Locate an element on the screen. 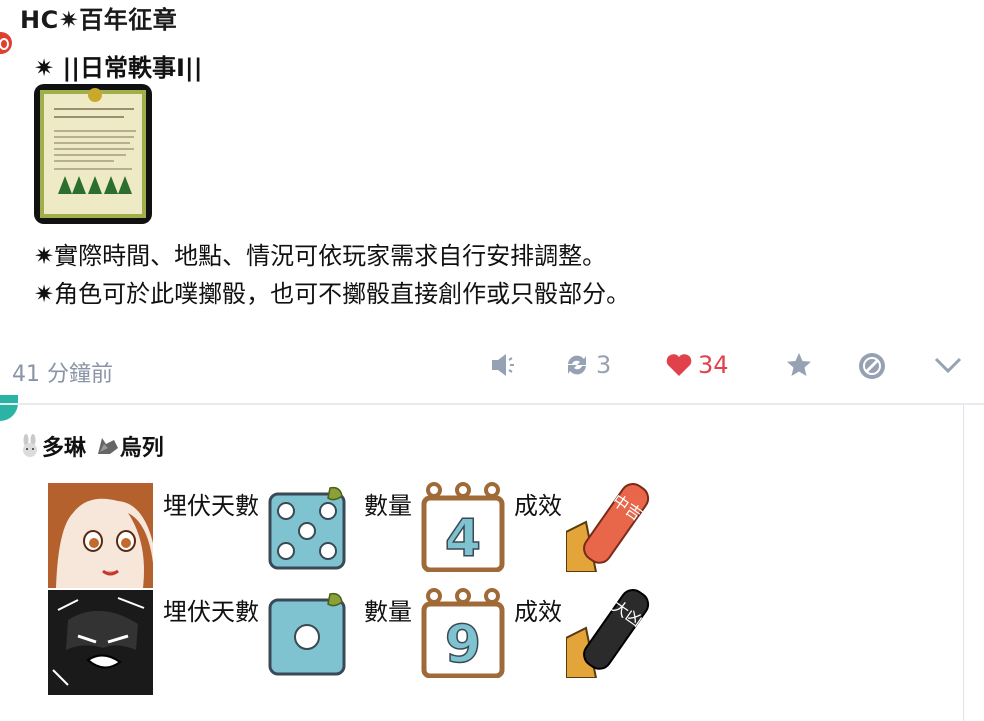 The image size is (984, 721). post-line-1: ✷實際時間、地點、情況可依玩家需求自行安排調整。 is located at coordinates (320, 256).